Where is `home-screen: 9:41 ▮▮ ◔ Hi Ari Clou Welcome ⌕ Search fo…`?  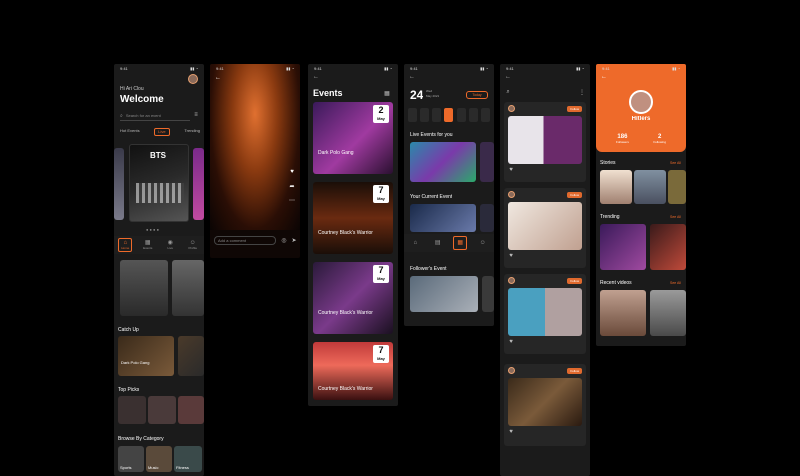
home-screen: 9:41 ▮▮ ◔ Hi Ari Clou Welcome ⌕ Search fo… is located at coordinates (159, 270).